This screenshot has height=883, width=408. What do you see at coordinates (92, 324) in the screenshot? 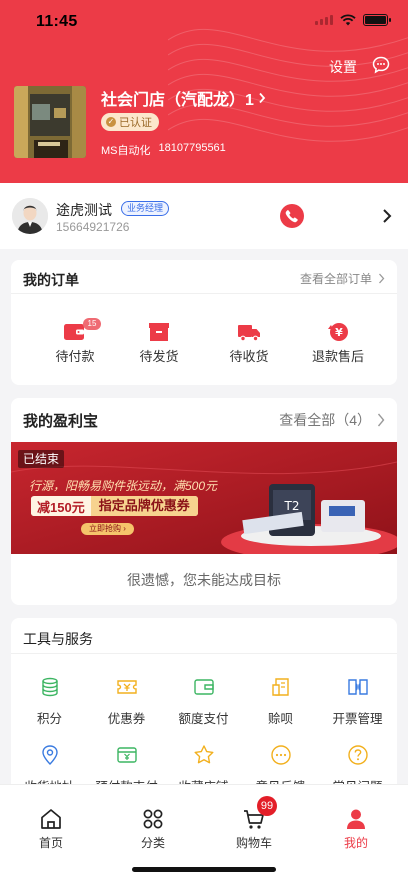
I see `pending-payment-count-badge: 15` at bounding box center [92, 324].